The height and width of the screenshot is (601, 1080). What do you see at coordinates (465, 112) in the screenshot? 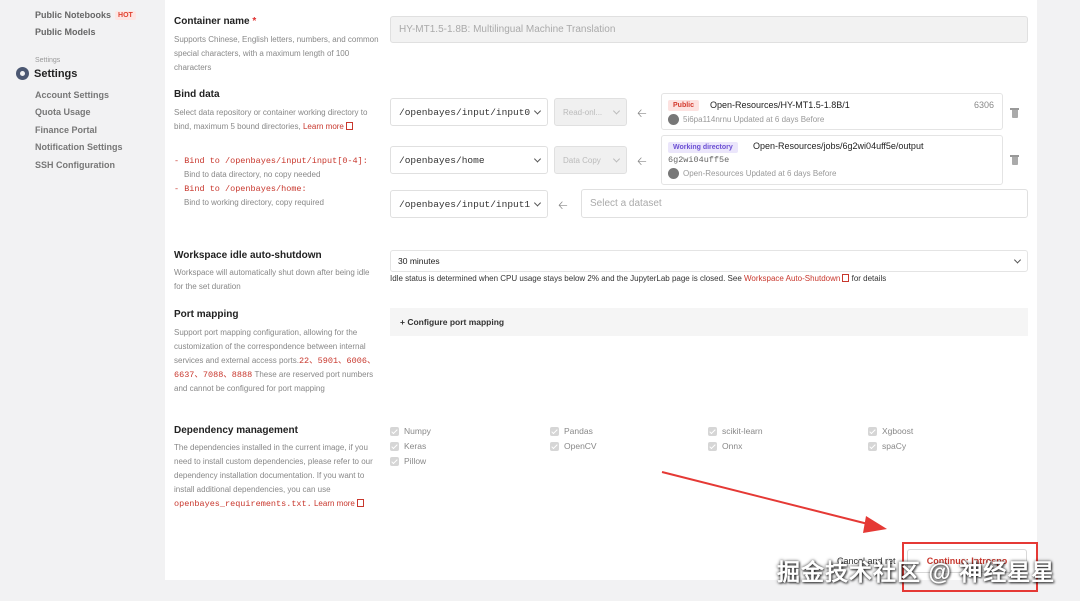
I see `bind-path-value: /openbayes/input/input0` at bounding box center [465, 112].